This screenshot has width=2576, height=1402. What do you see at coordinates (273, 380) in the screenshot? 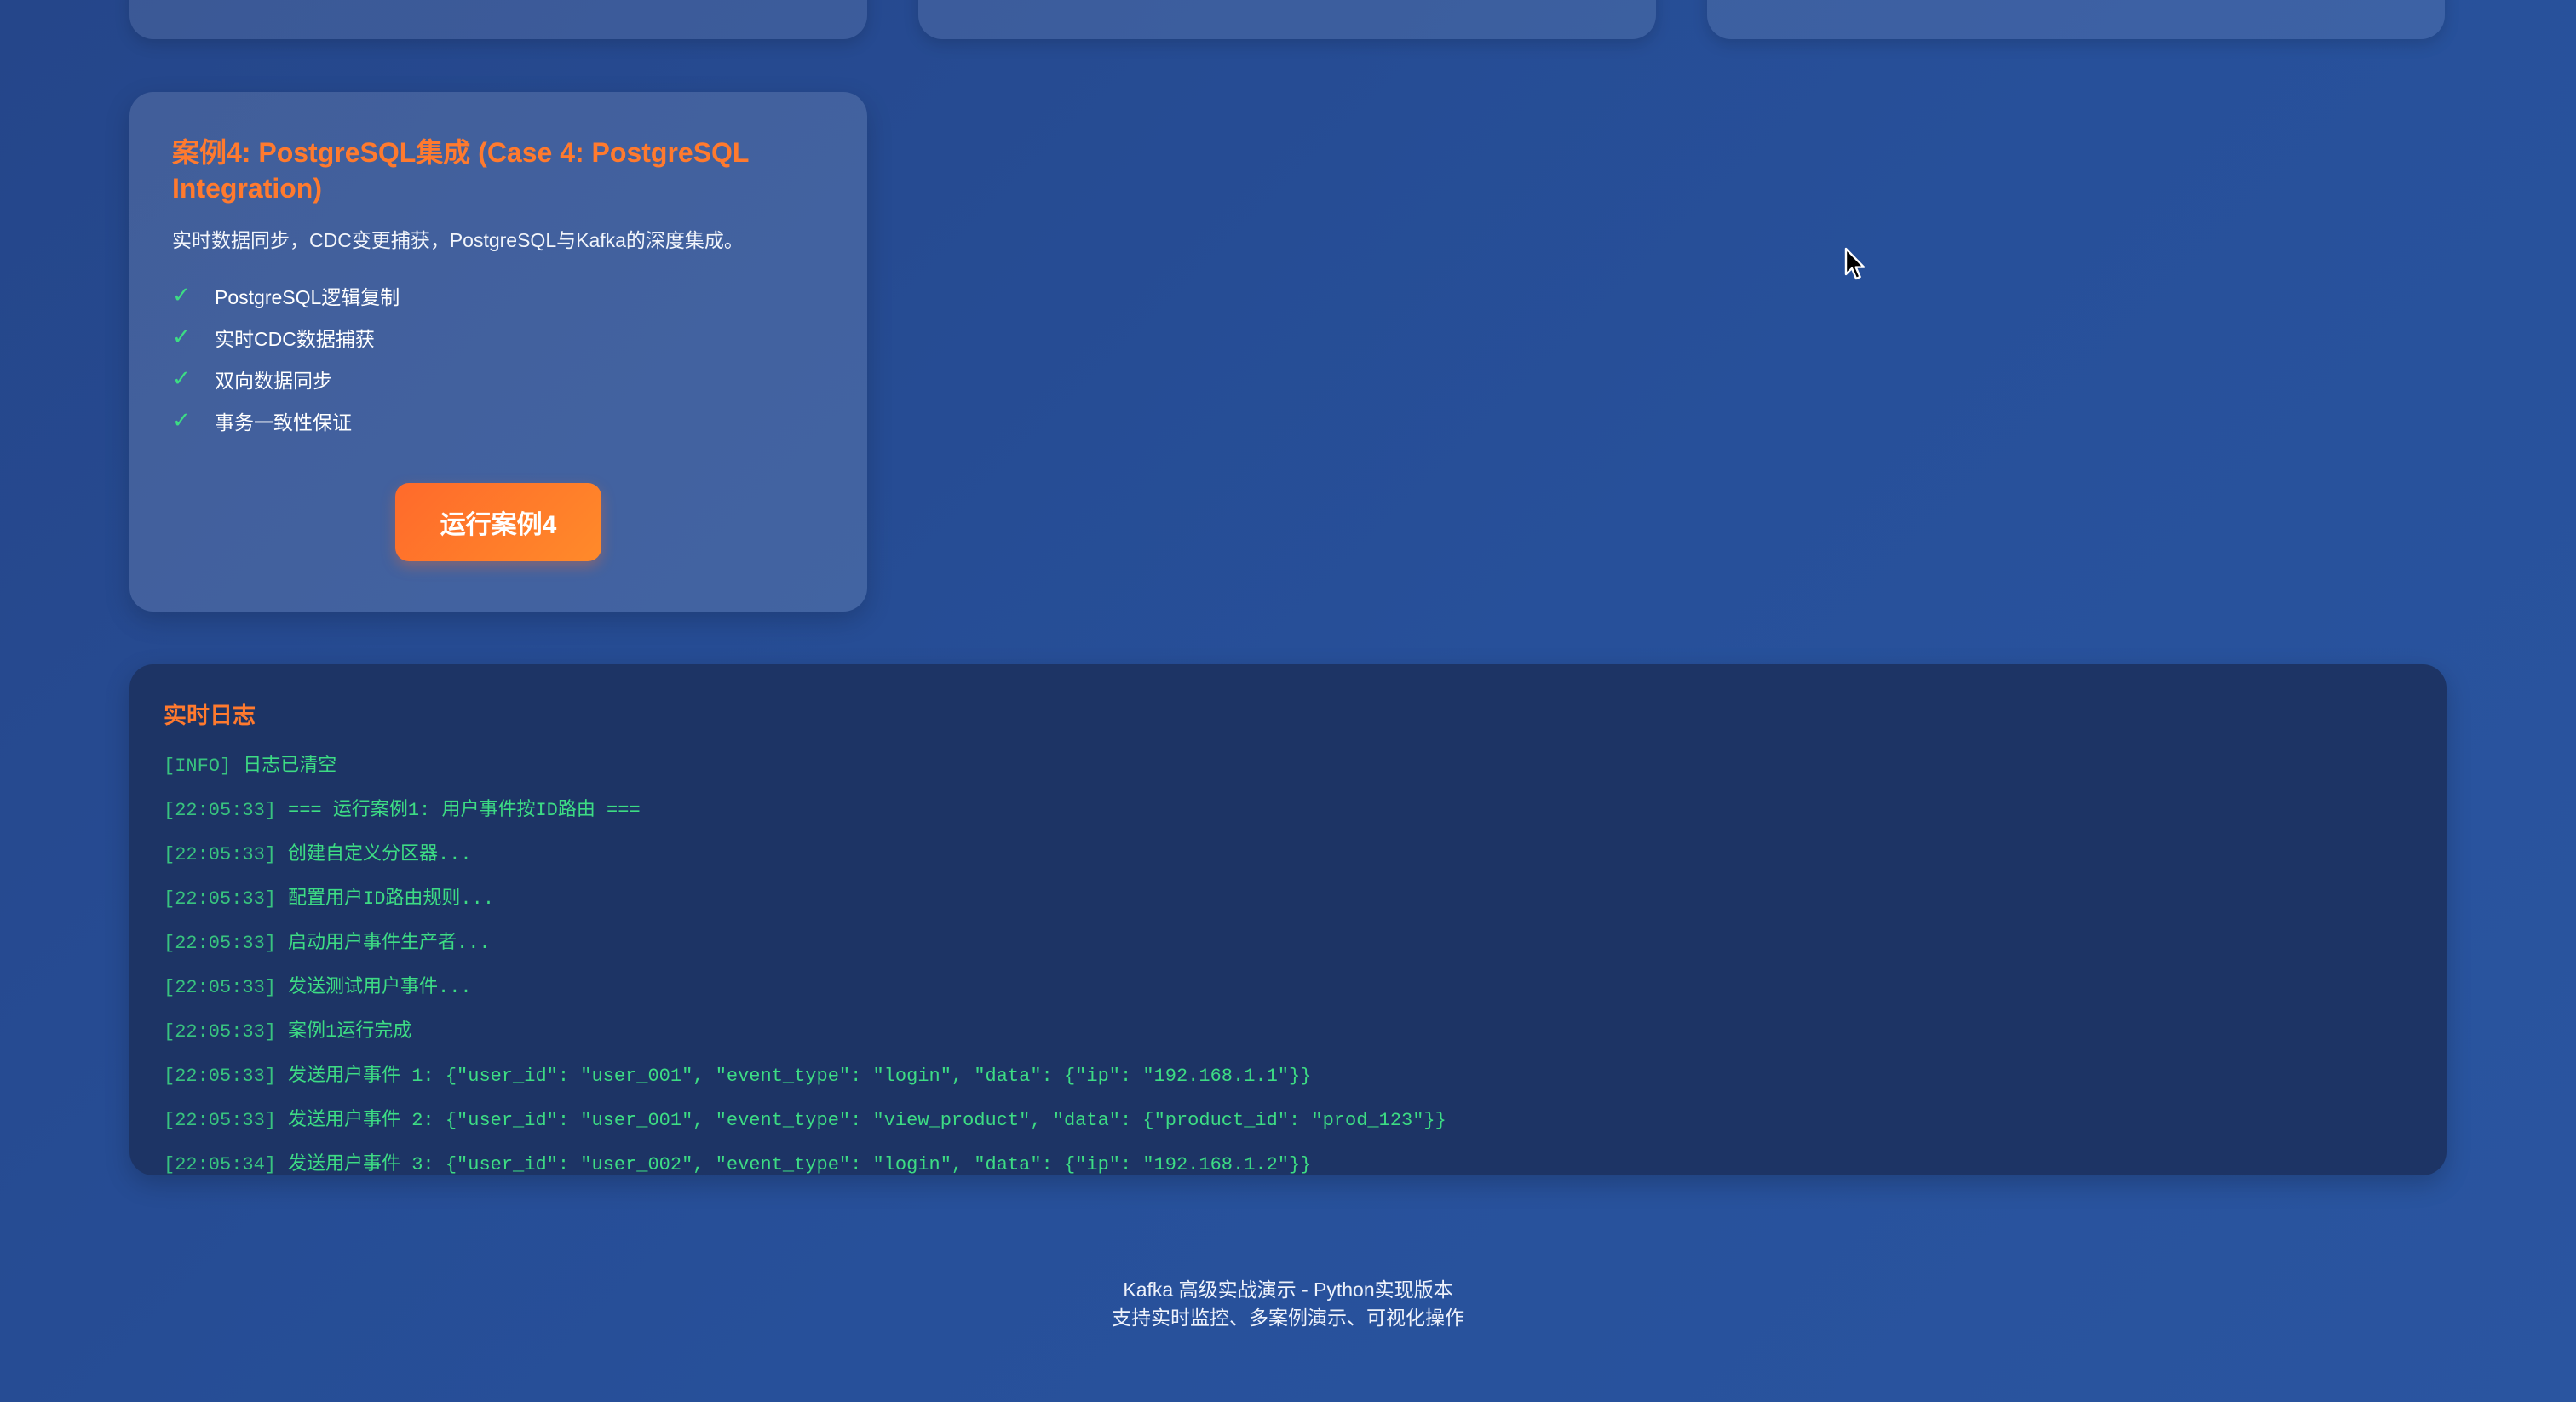
I see `feature-label: 双向数据同步` at bounding box center [273, 380].